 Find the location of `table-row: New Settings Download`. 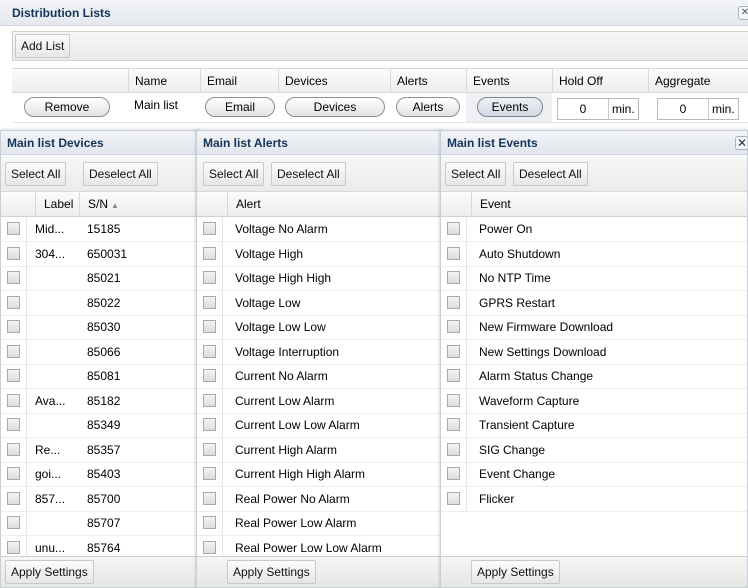

table-row: New Settings Download is located at coordinates (594, 352).